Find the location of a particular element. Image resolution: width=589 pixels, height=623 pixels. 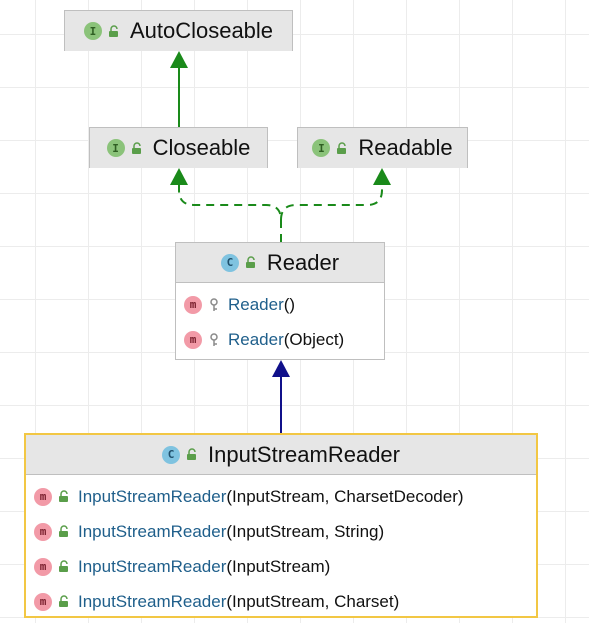

node-header: C Reader is located at coordinates (280, 263).